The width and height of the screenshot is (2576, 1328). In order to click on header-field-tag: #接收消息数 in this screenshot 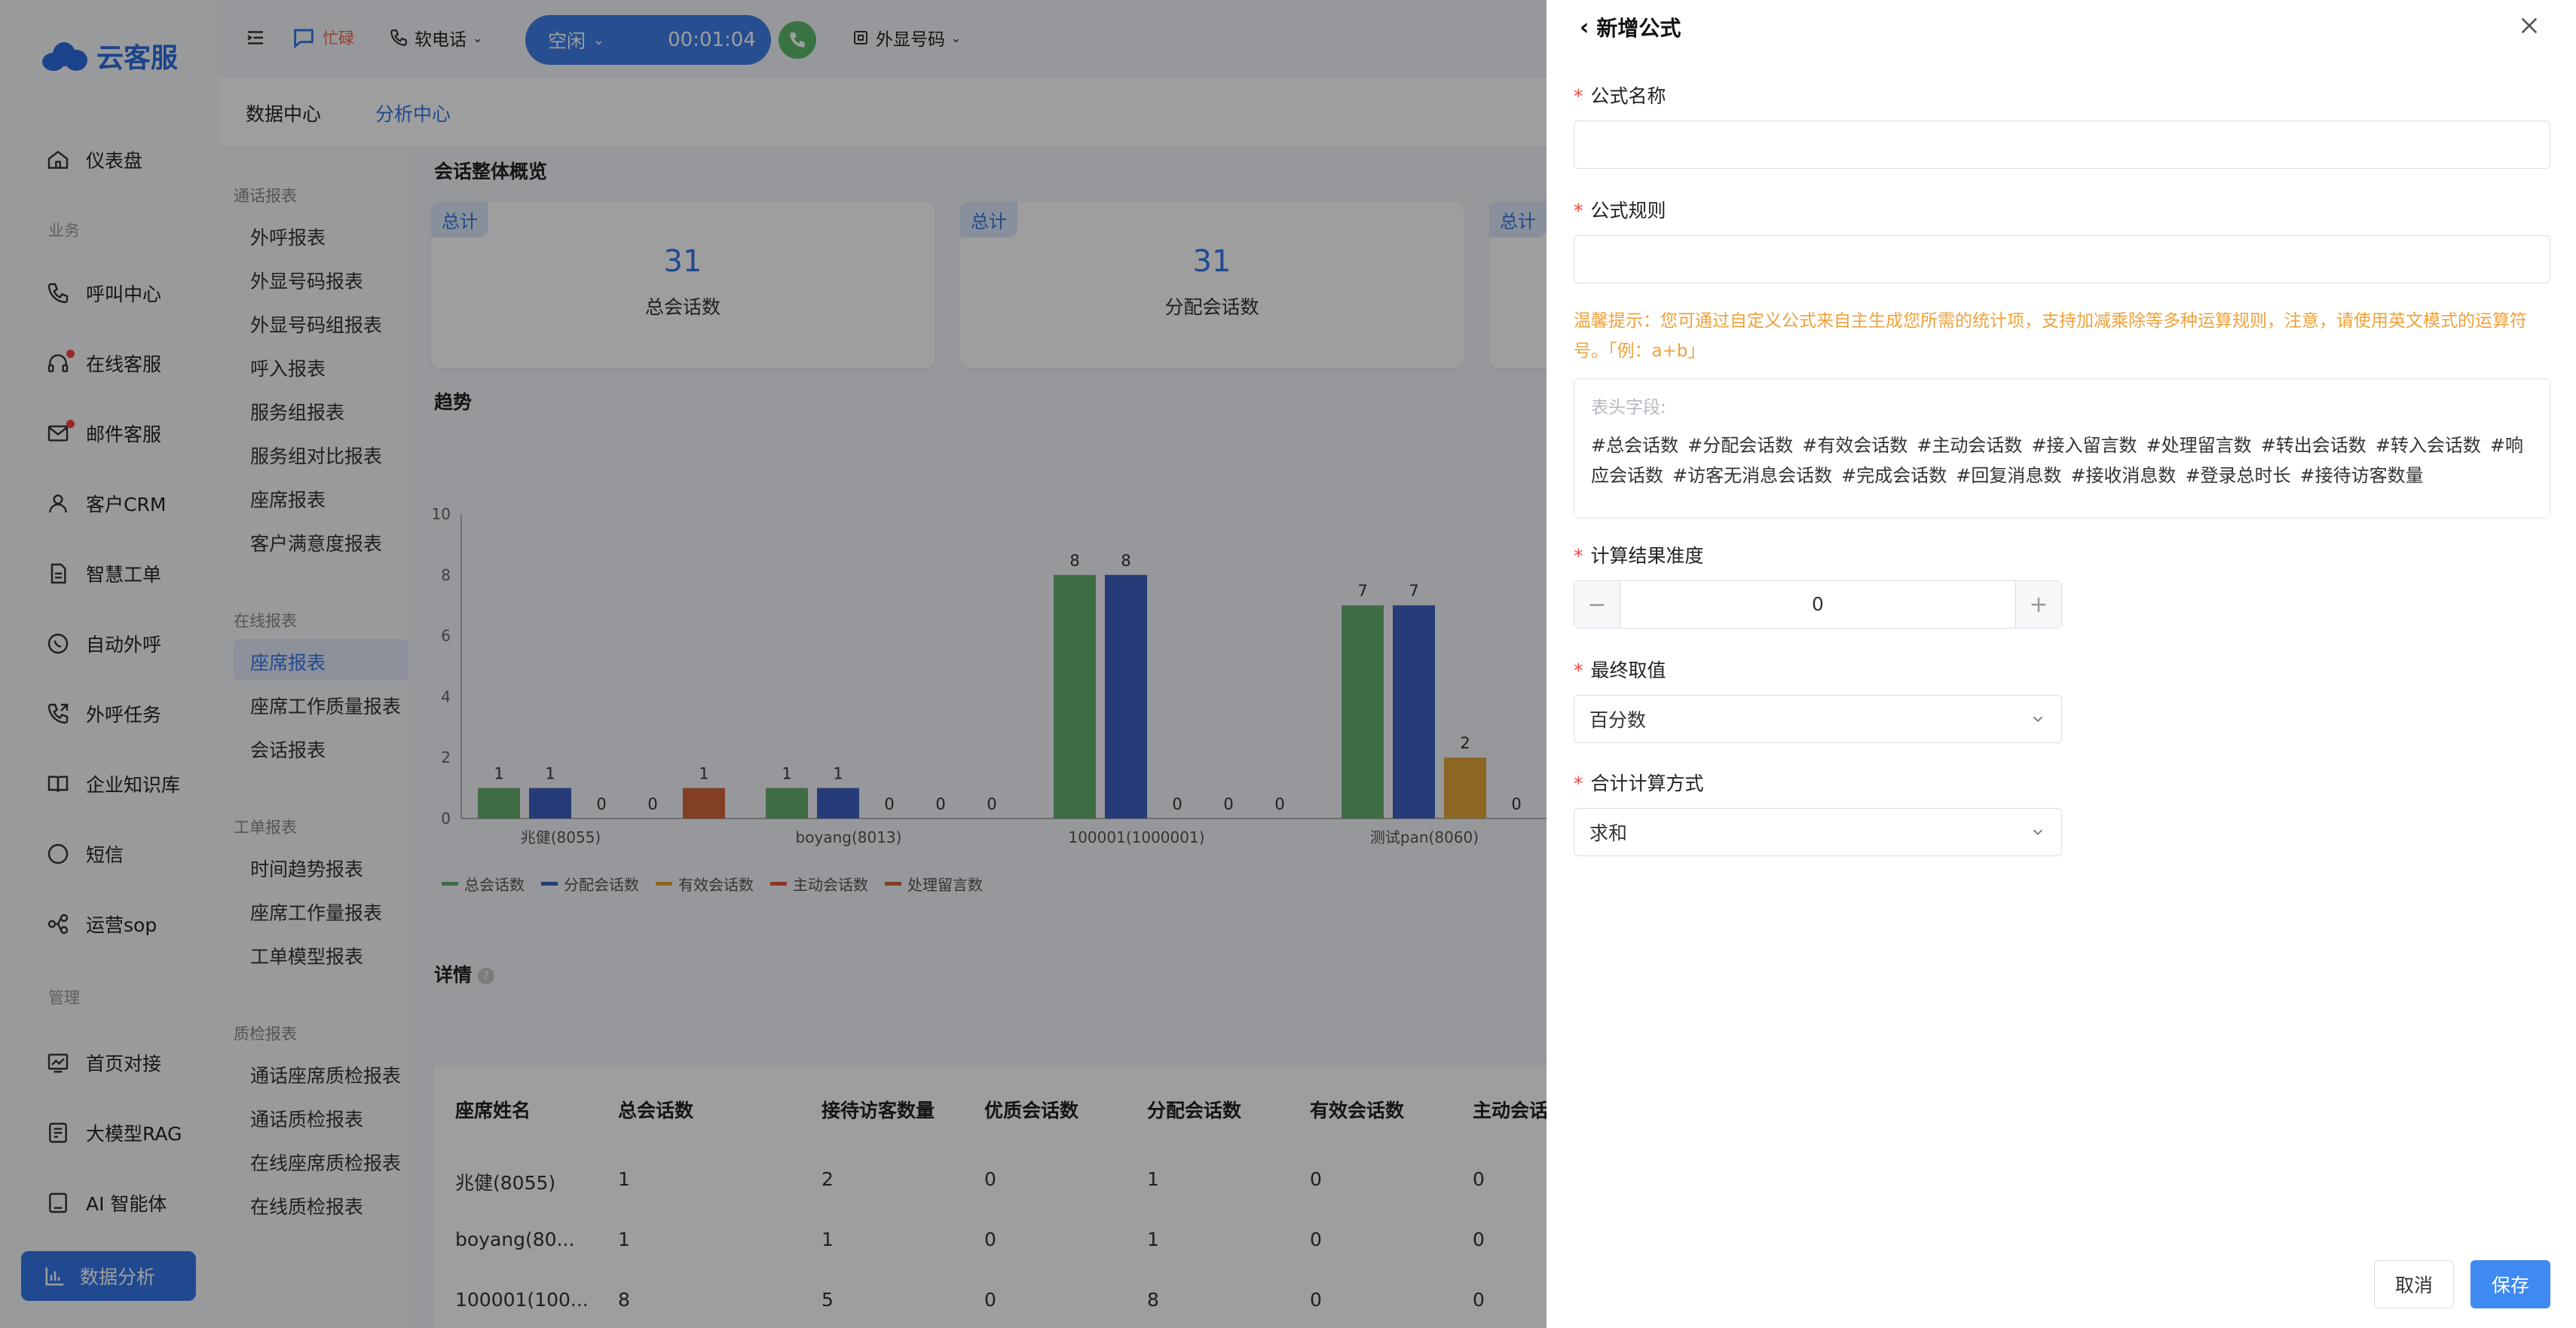, I will do `click(2123, 475)`.